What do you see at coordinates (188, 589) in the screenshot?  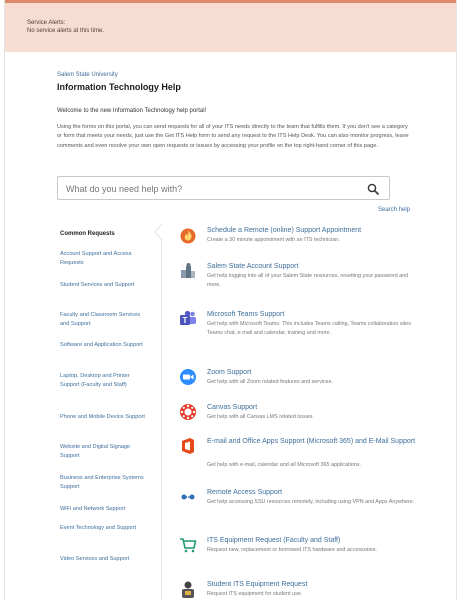 I see `student-icon` at bounding box center [188, 589].